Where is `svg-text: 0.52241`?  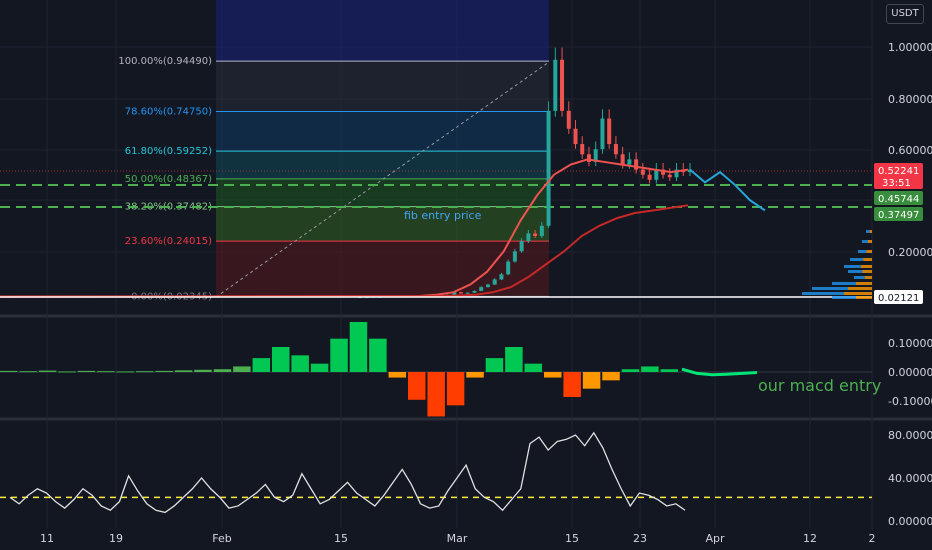 svg-text: 0.52241 is located at coordinates (898, 171).